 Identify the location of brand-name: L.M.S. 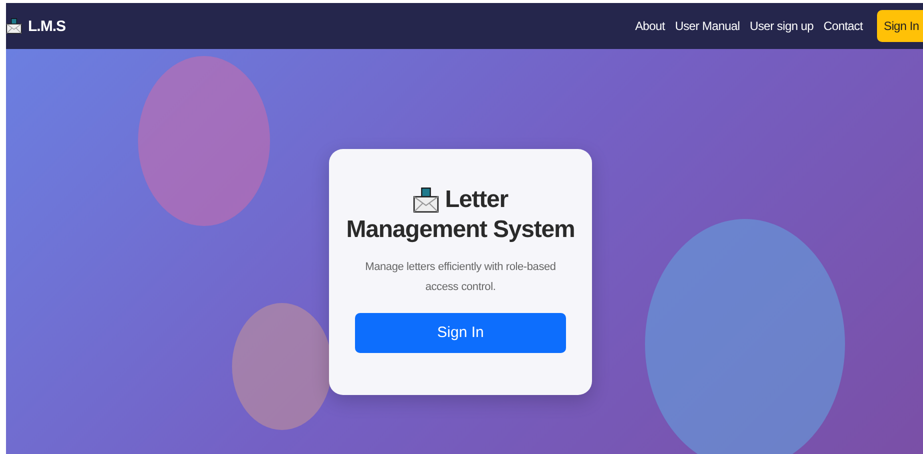
(47, 26).